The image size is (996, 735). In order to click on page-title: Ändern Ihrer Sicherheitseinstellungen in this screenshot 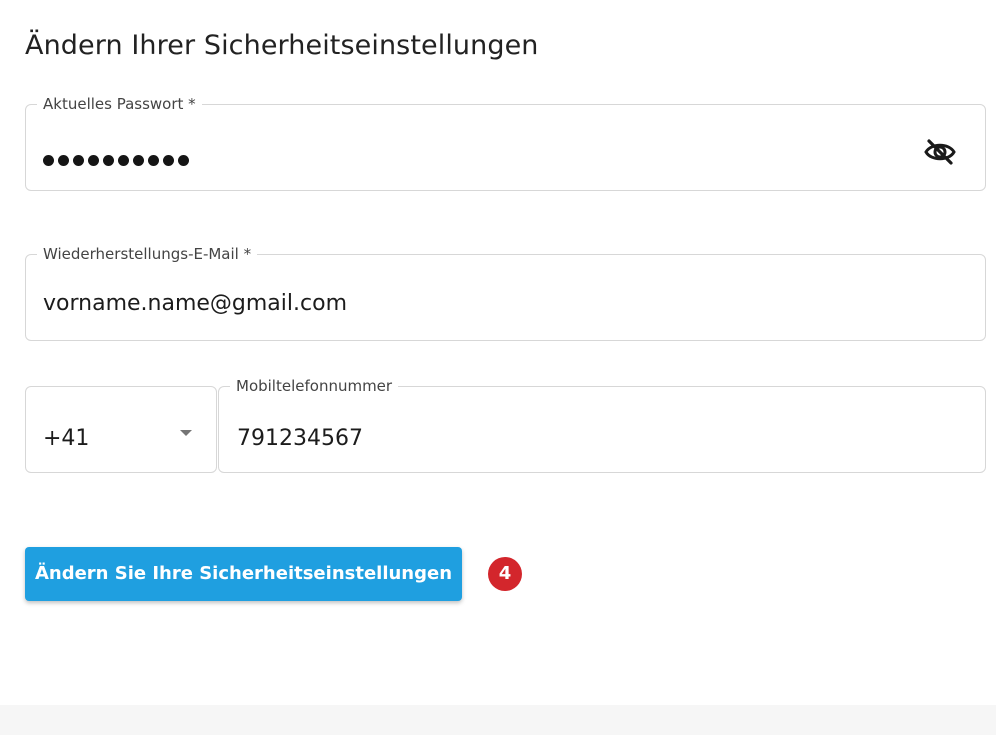, I will do `click(282, 45)`.